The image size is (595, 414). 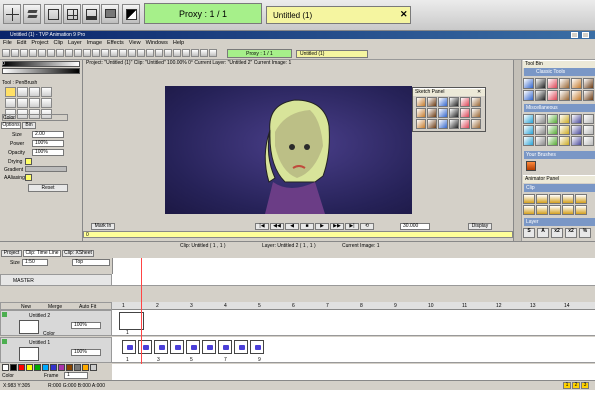 What do you see at coordinates (262, 226) in the screenshot?
I see `transport-button: |◀` at bounding box center [262, 226].